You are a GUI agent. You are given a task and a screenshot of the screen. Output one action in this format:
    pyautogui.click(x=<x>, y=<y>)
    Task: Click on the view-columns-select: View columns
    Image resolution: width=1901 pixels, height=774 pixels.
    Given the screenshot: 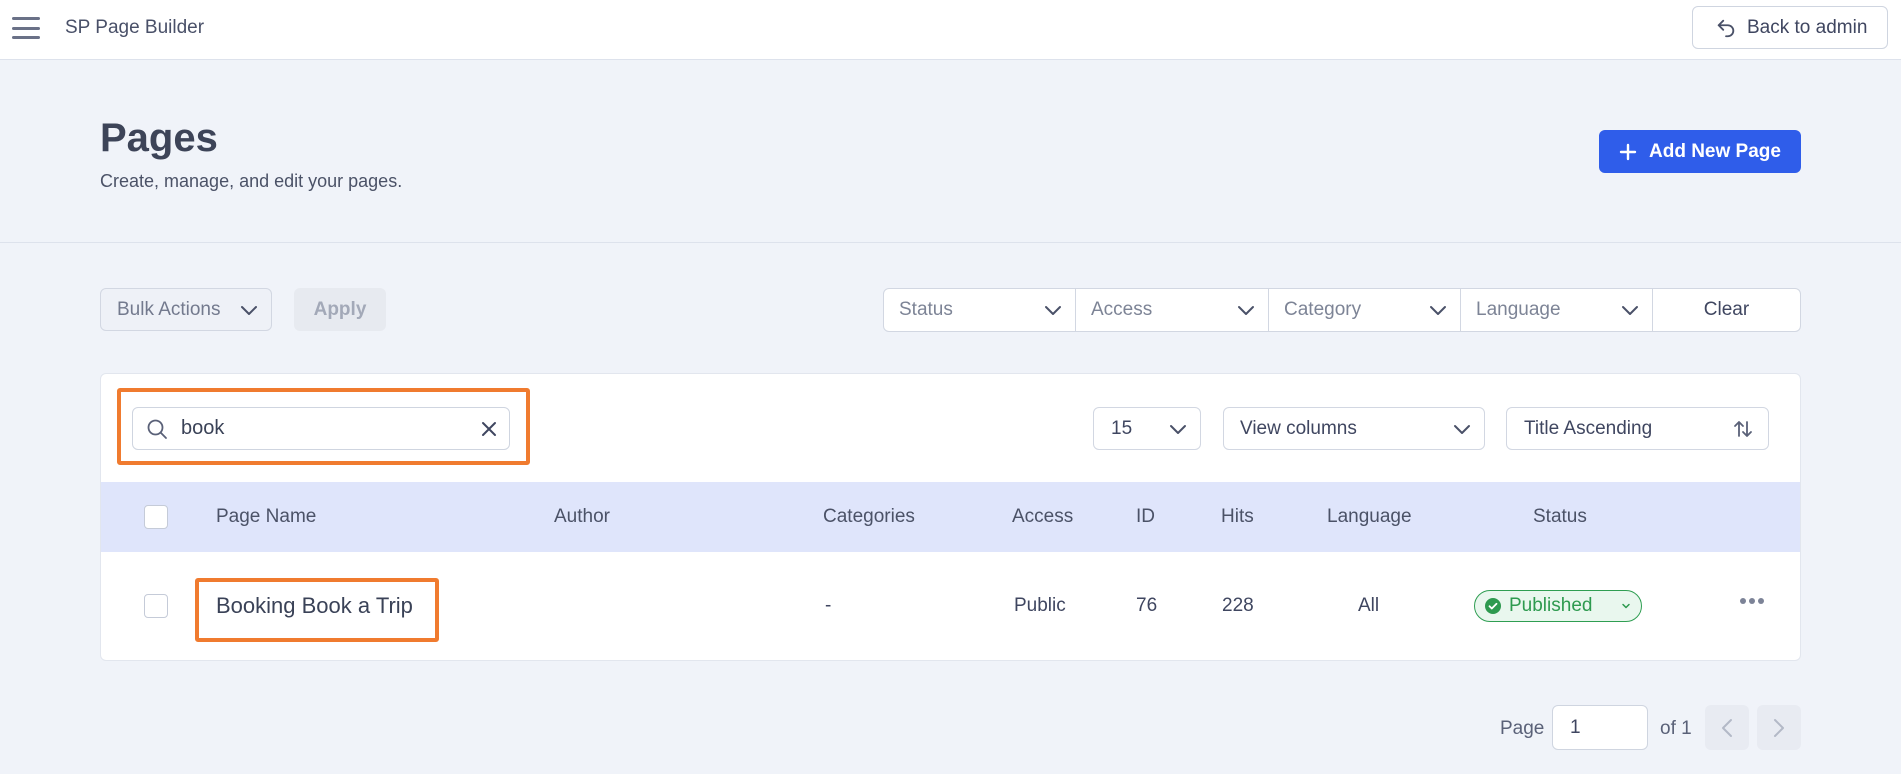 What is the action you would take?
    pyautogui.click(x=1354, y=428)
    